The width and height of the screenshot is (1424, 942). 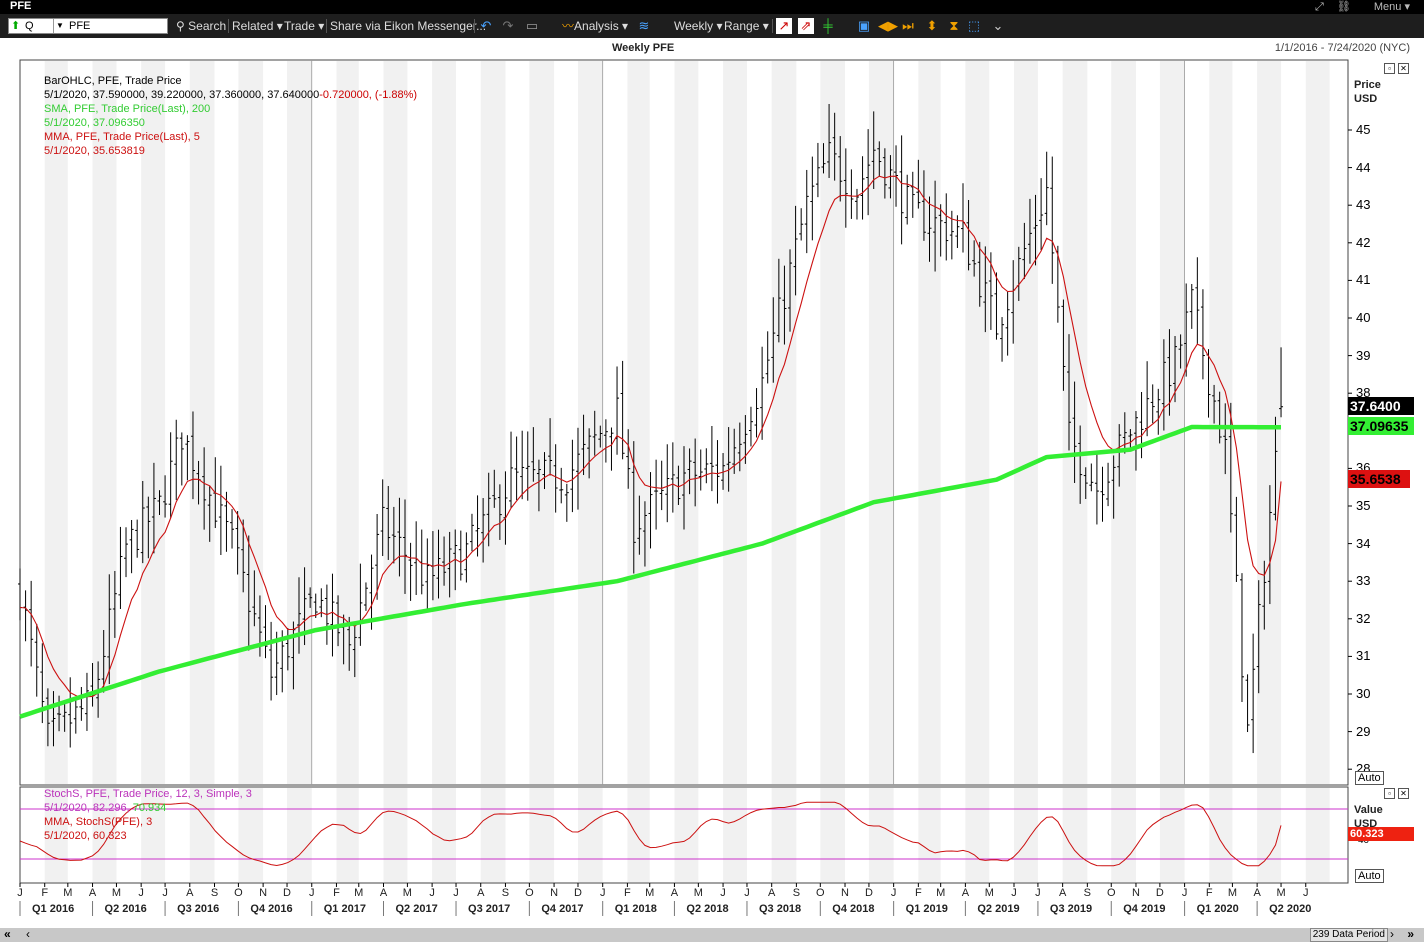 I want to click on x-quarter-label: Q1 2017, so click(x=344, y=909).